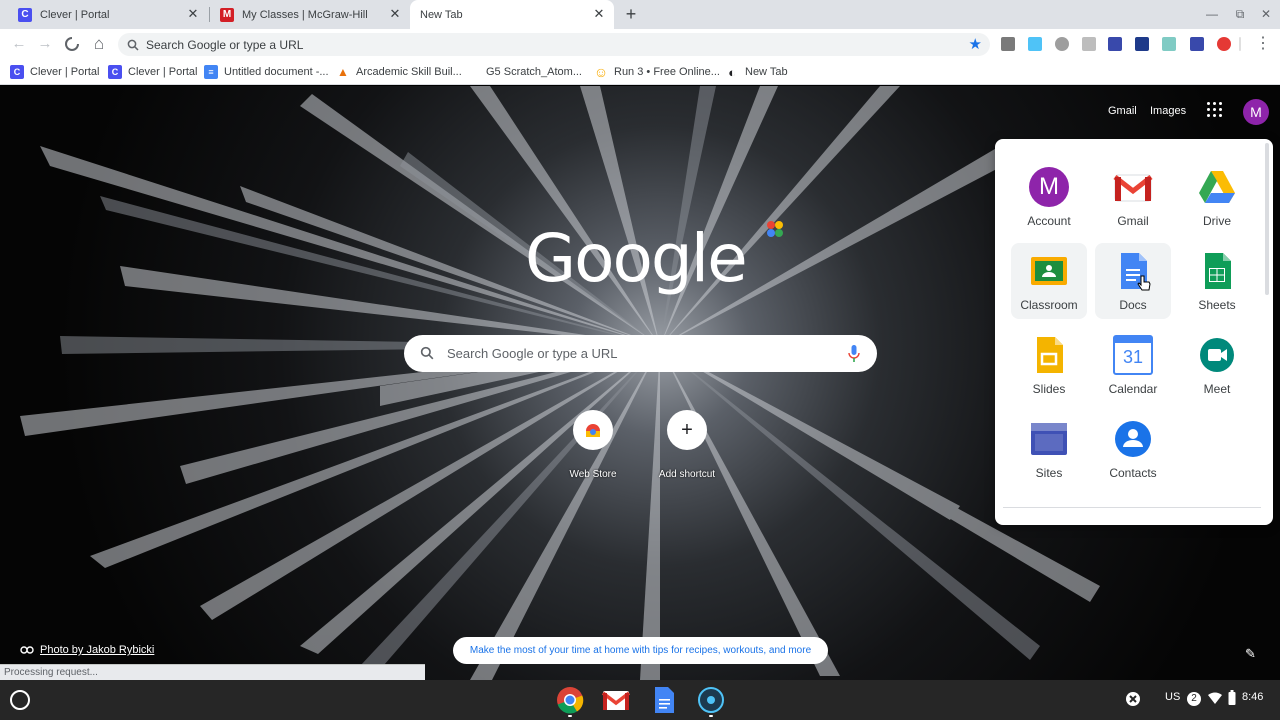 The width and height of the screenshot is (1280, 720). What do you see at coordinates (1232, 697) in the screenshot?
I see `battery-icon` at bounding box center [1232, 697].